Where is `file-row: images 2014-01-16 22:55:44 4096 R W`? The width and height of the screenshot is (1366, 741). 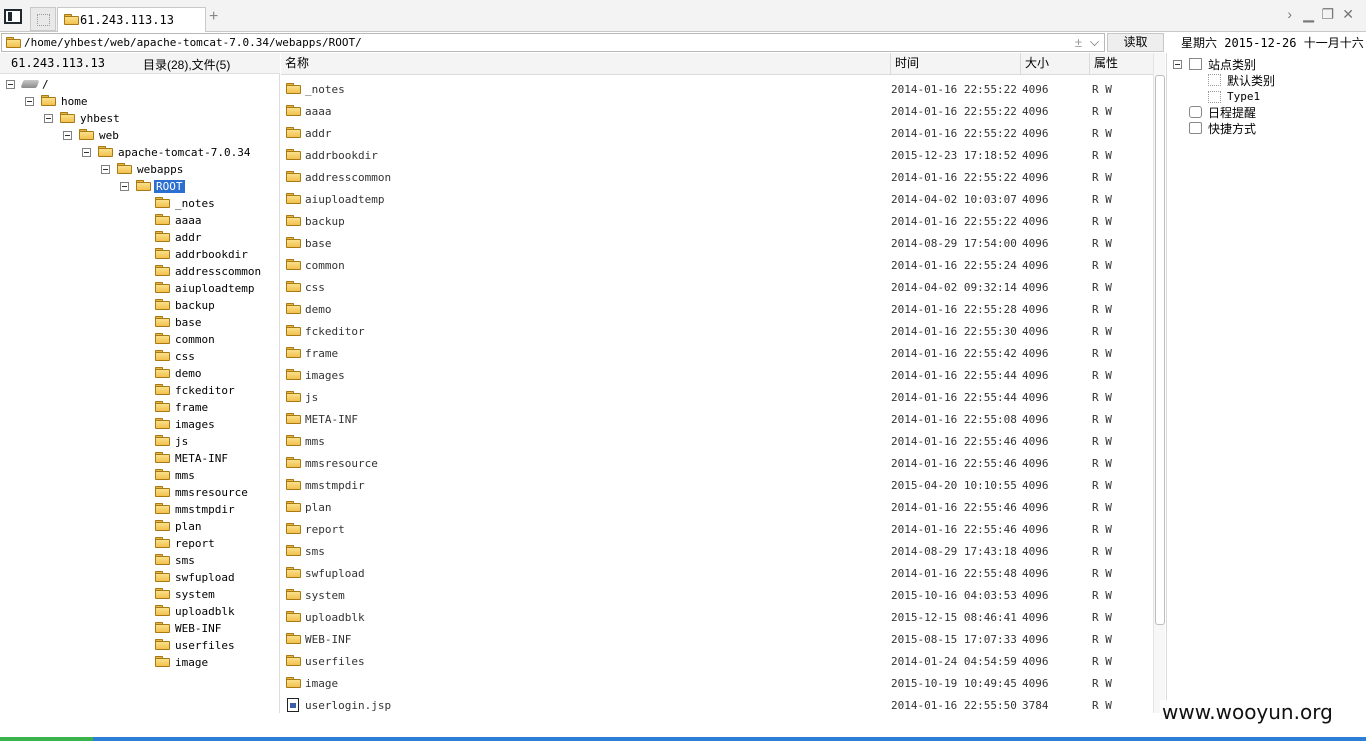
file-row: images 2014-01-16 22:55:44 4096 R W is located at coordinates (717, 375).